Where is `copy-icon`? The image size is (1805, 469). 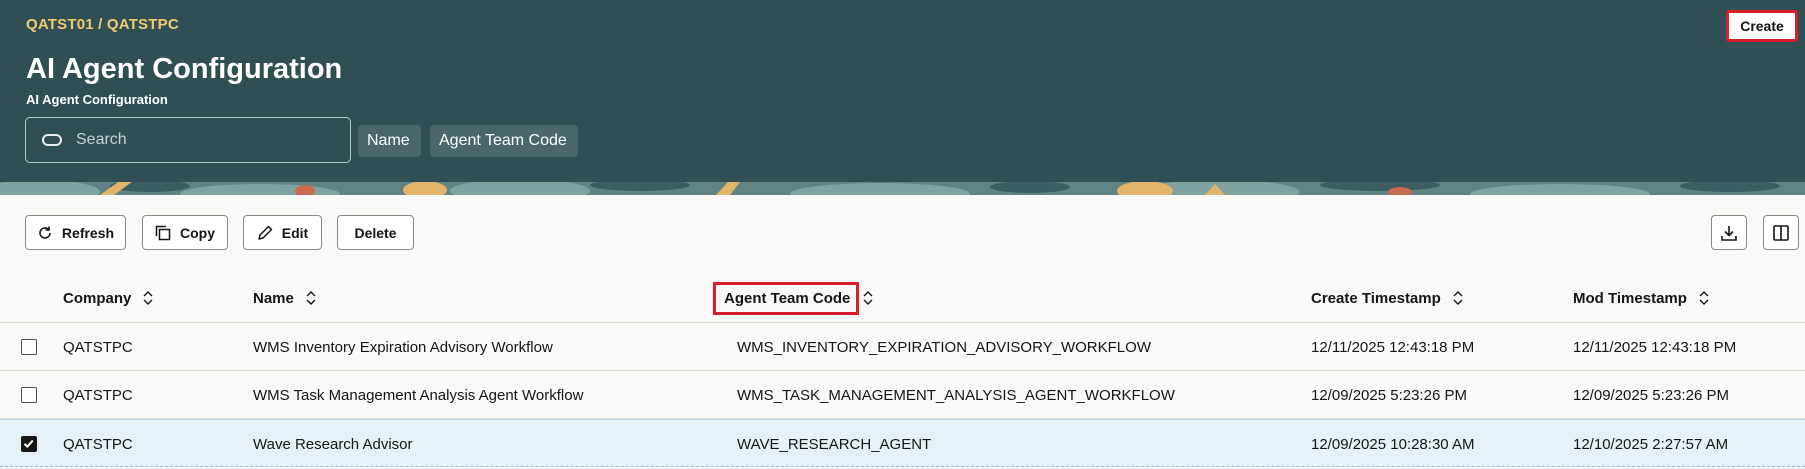
copy-icon is located at coordinates (163, 232).